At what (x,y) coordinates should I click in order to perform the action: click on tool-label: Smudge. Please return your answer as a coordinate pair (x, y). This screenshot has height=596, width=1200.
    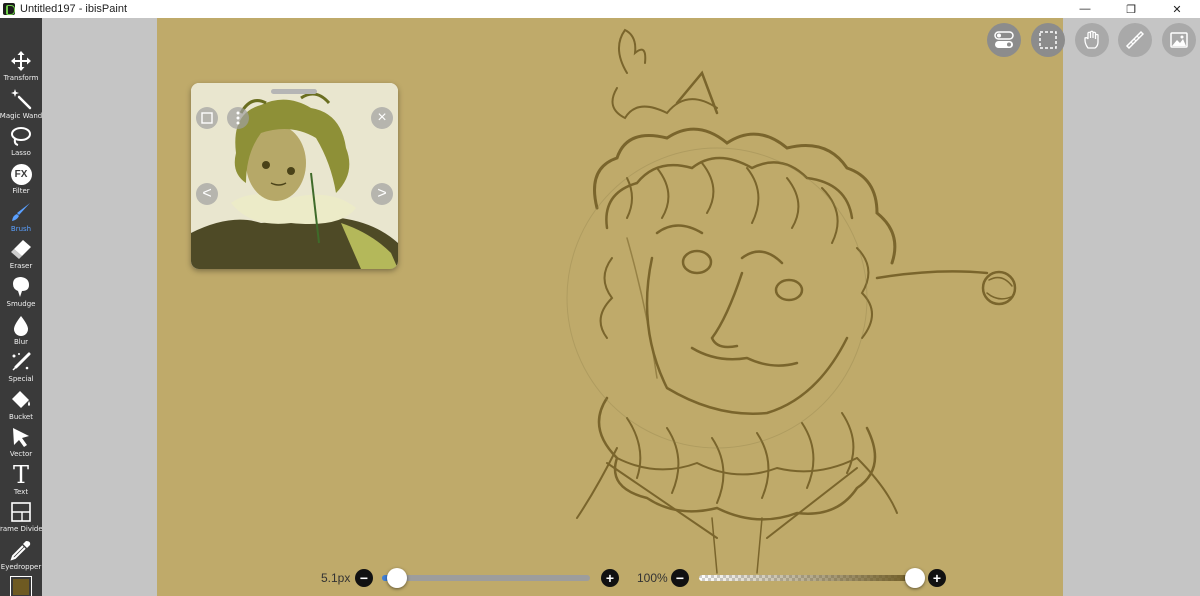
    Looking at the image, I should click on (21, 304).